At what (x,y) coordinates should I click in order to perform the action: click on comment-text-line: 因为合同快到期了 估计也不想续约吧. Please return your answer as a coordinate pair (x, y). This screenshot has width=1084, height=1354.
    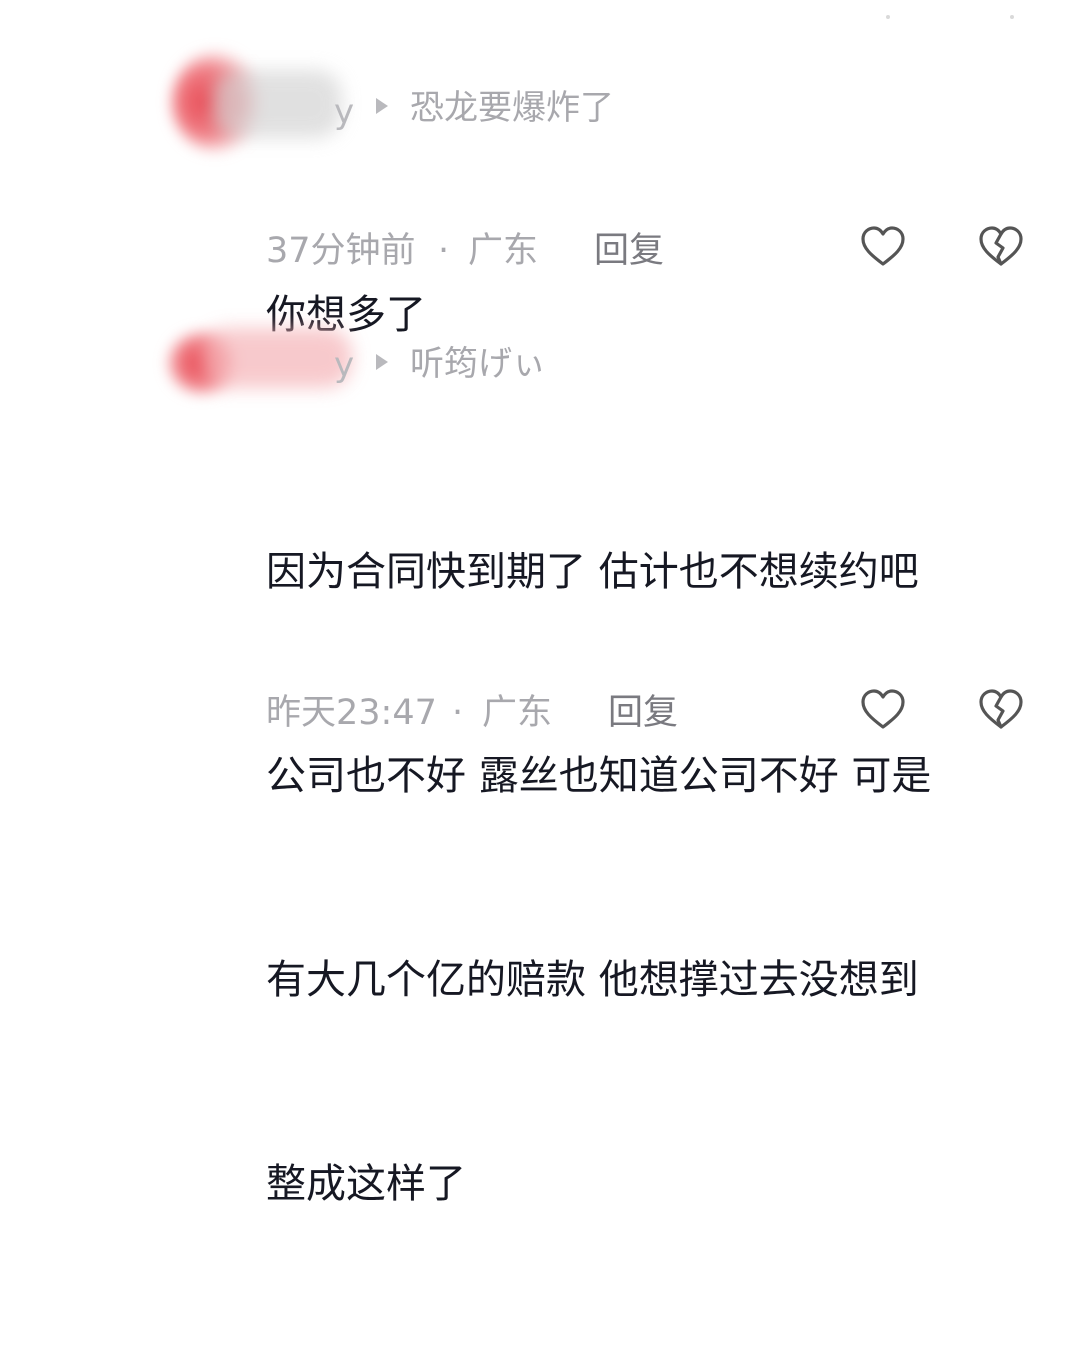
    Looking at the image, I should click on (592, 572).